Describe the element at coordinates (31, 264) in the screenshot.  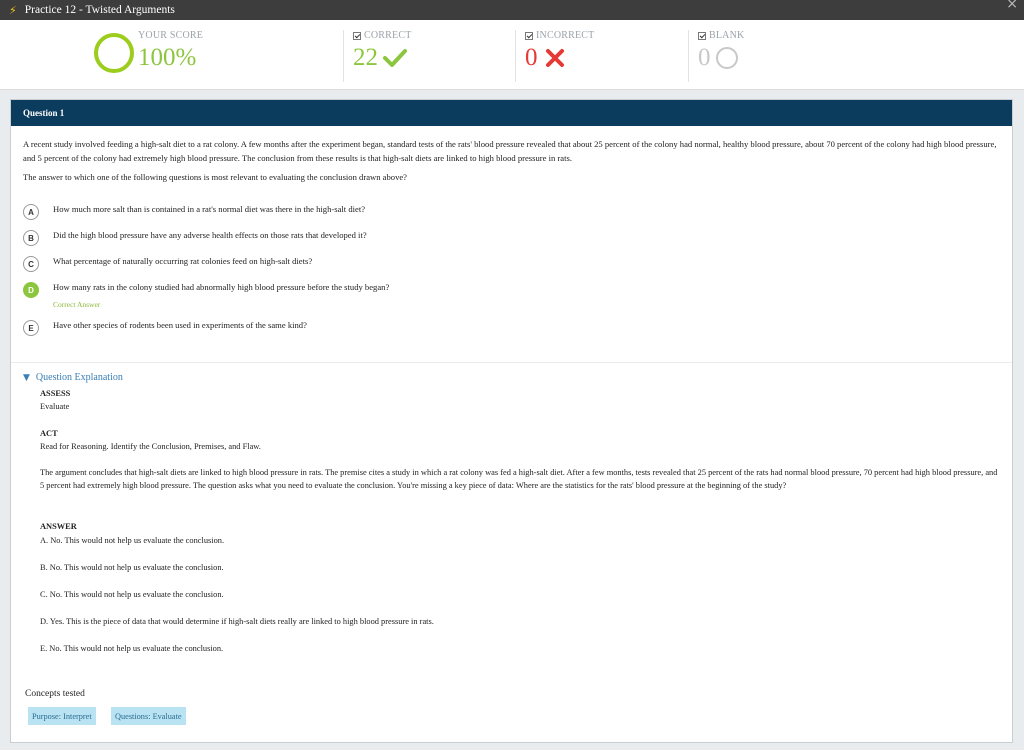
I see `choice-c-letter: C` at that location.